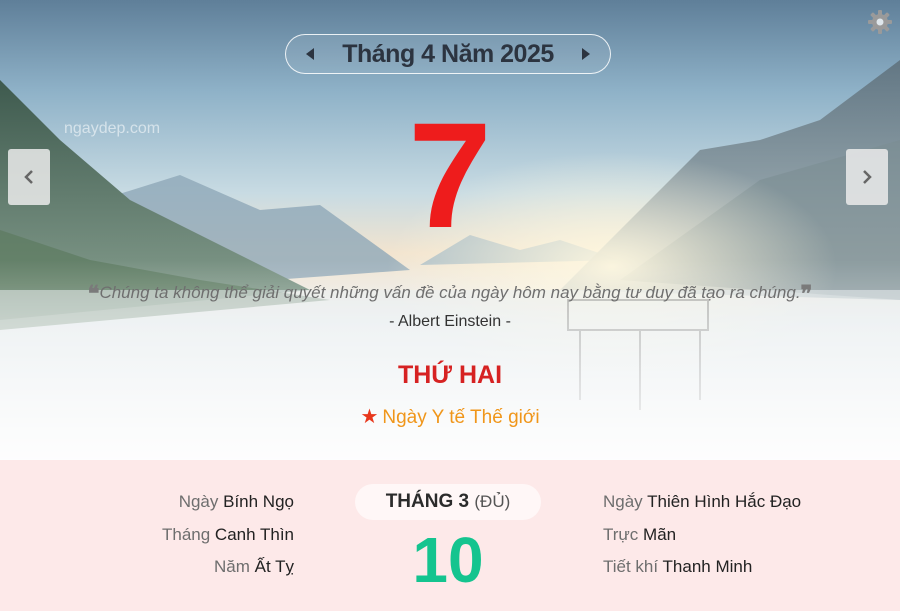 The height and width of the screenshot is (611, 900). Describe the element at coordinates (623, 501) in the screenshot. I see `day-type-key: Ngày` at that location.